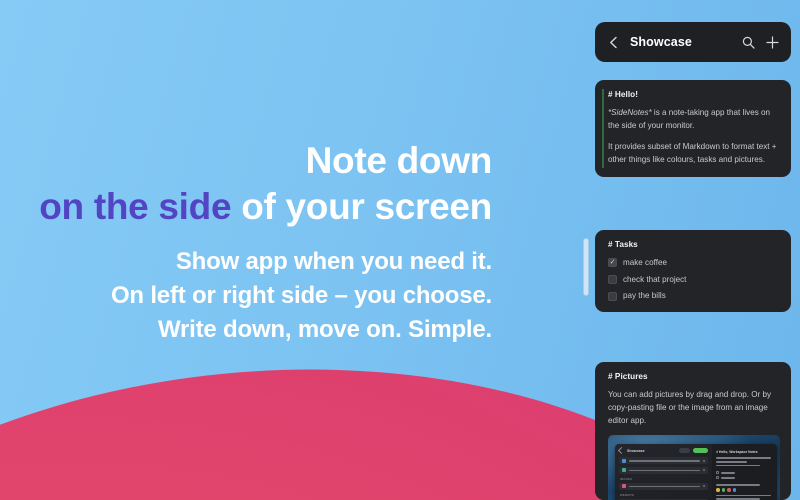 The height and width of the screenshot is (500, 800). Describe the element at coordinates (333, 261) in the screenshot. I see `subtitle-line-1: Show app when you need it.` at that location.